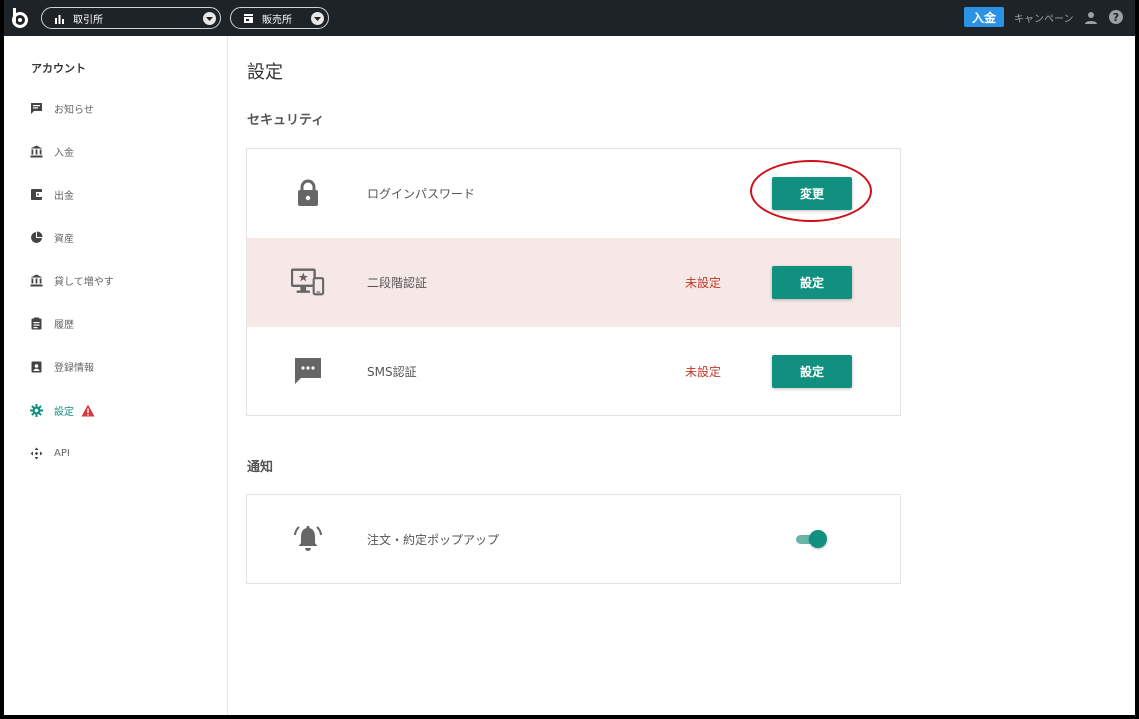 The height and width of the screenshot is (719, 1139). Describe the element at coordinates (308, 371) in the screenshot. I see `sms-icon` at that location.